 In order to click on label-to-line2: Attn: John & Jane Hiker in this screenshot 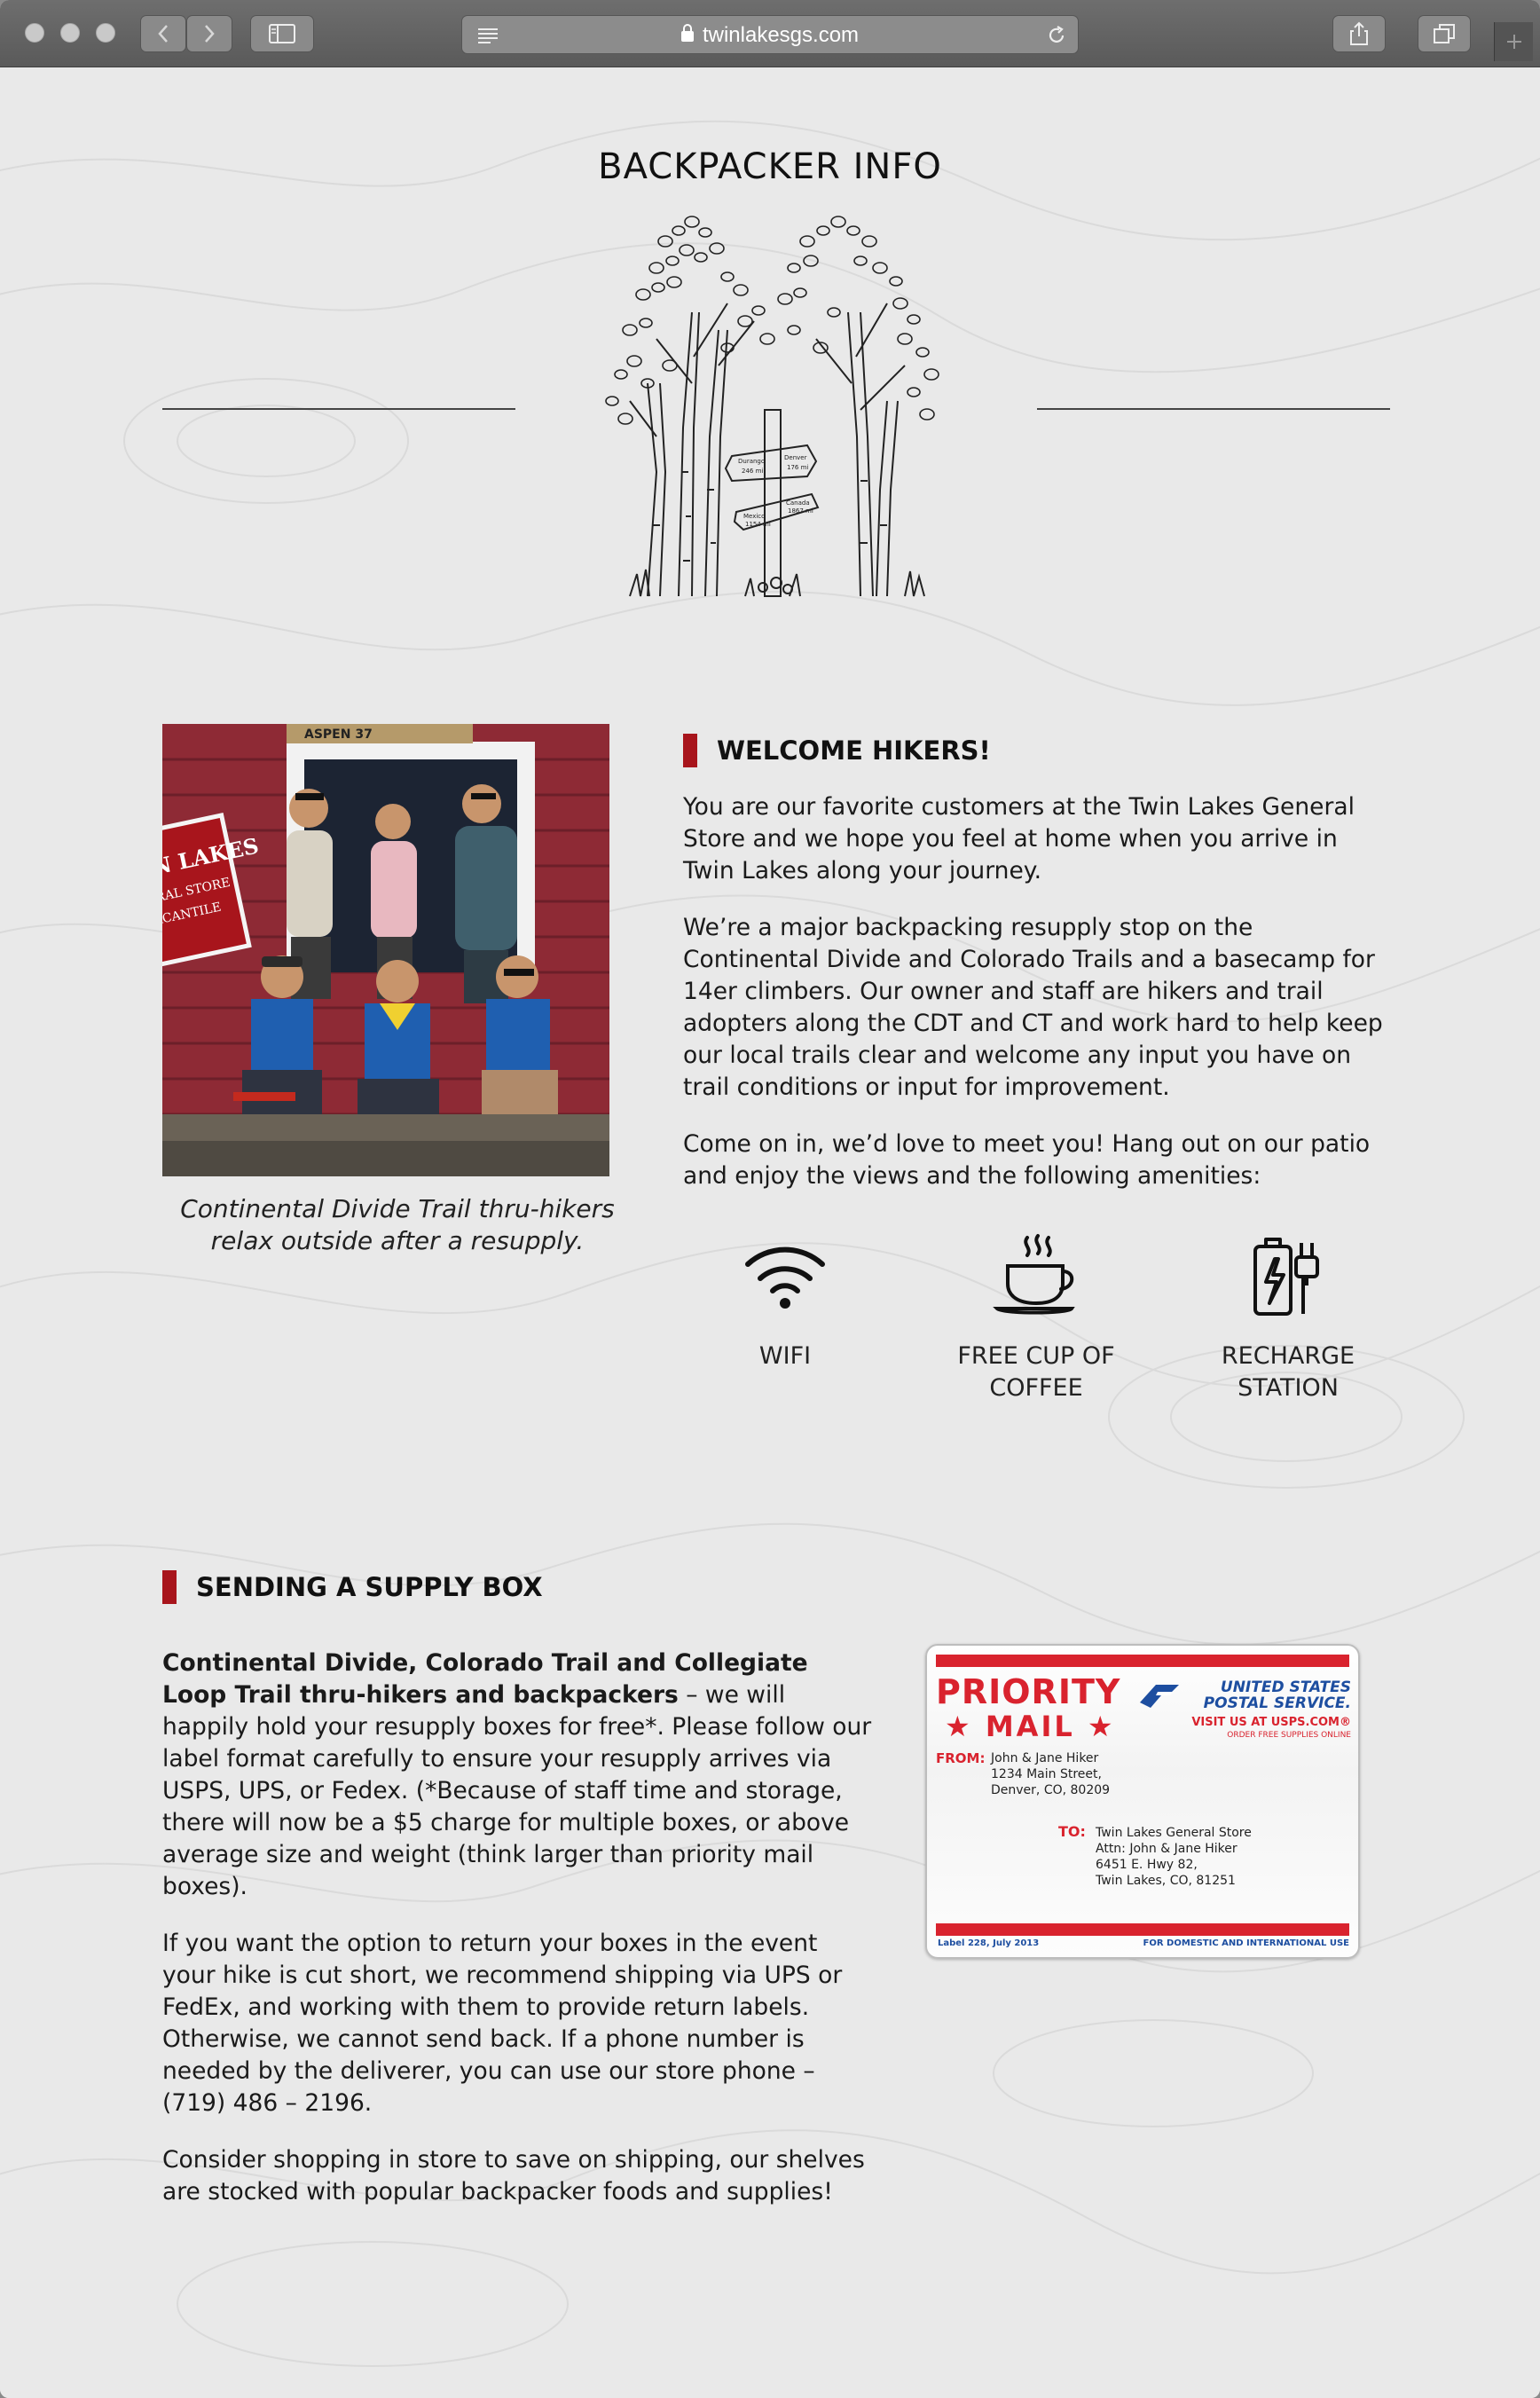, I will do `click(1167, 1849)`.